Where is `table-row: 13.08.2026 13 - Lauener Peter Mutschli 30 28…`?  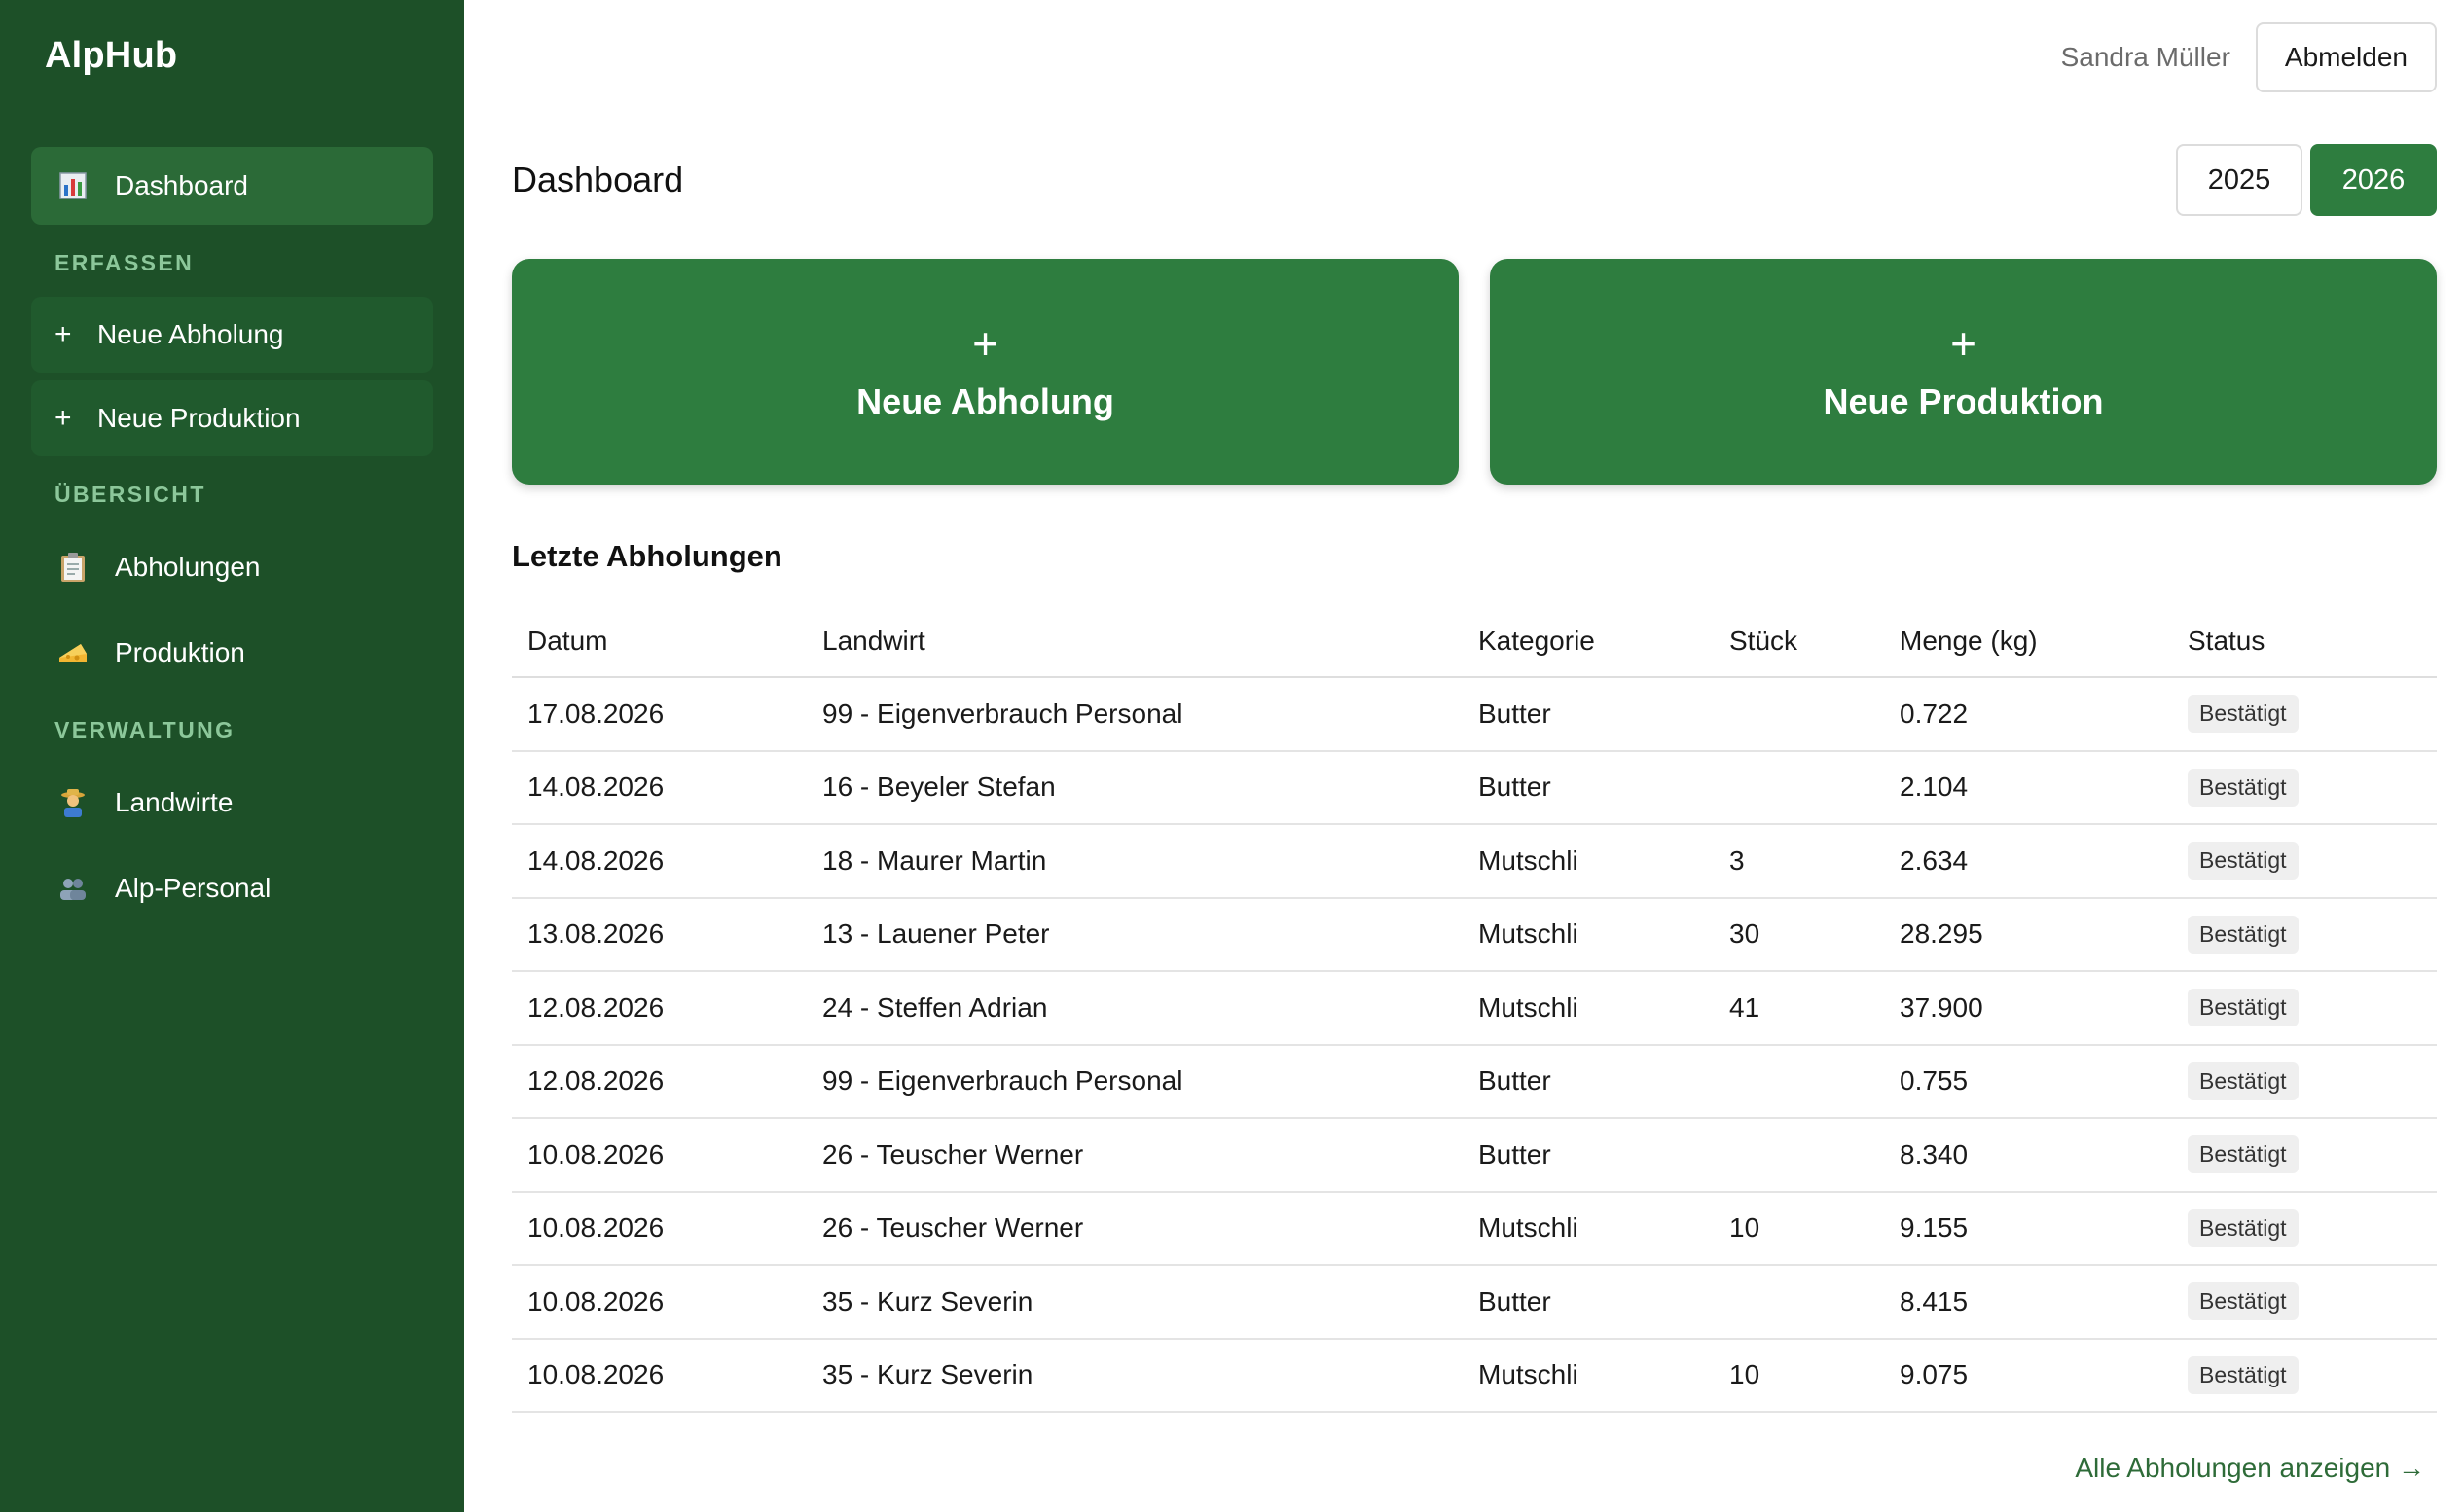
table-row: 13.08.2026 13 - Lauener Peter Mutschli 30 28… is located at coordinates (1474, 934).